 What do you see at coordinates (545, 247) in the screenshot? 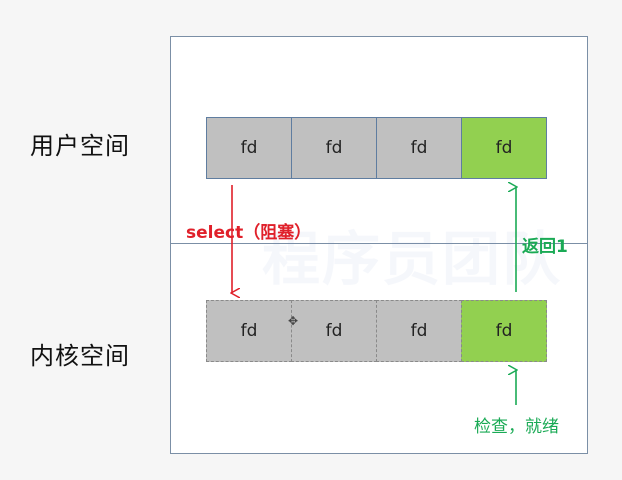
I see `return-one-label: 返回1` at bounding box center [545, 247].